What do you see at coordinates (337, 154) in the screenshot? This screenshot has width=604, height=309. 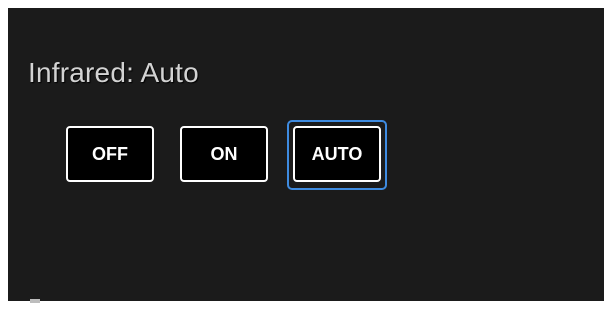 I see `infrared-auto-button: AUTO` at bounding box center [337, 154].